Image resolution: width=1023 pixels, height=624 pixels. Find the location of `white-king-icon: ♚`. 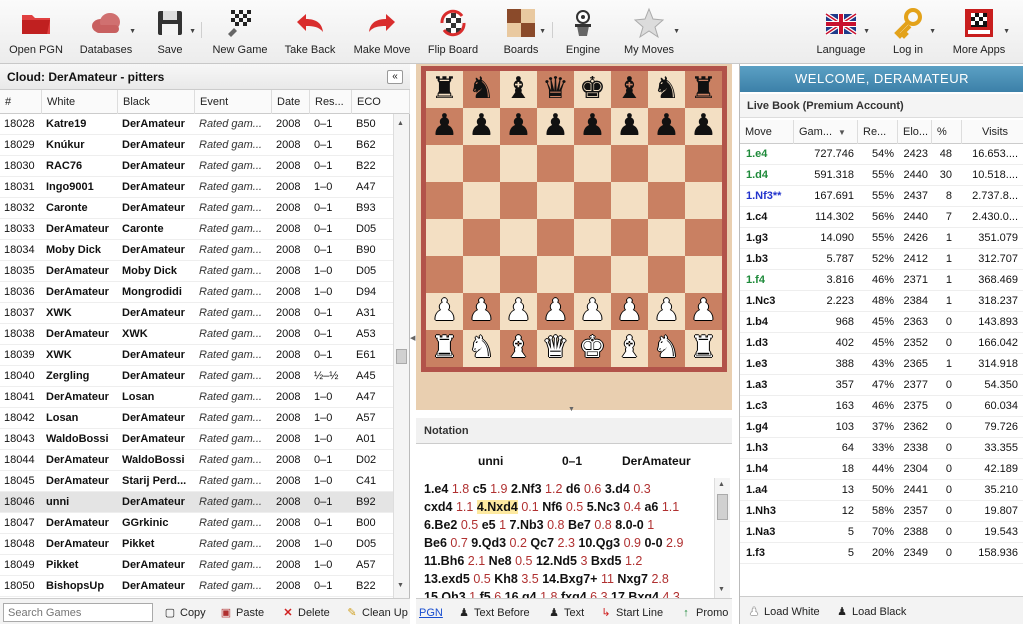

white-king-icon: ♚ is located at coordinates (592, 348).